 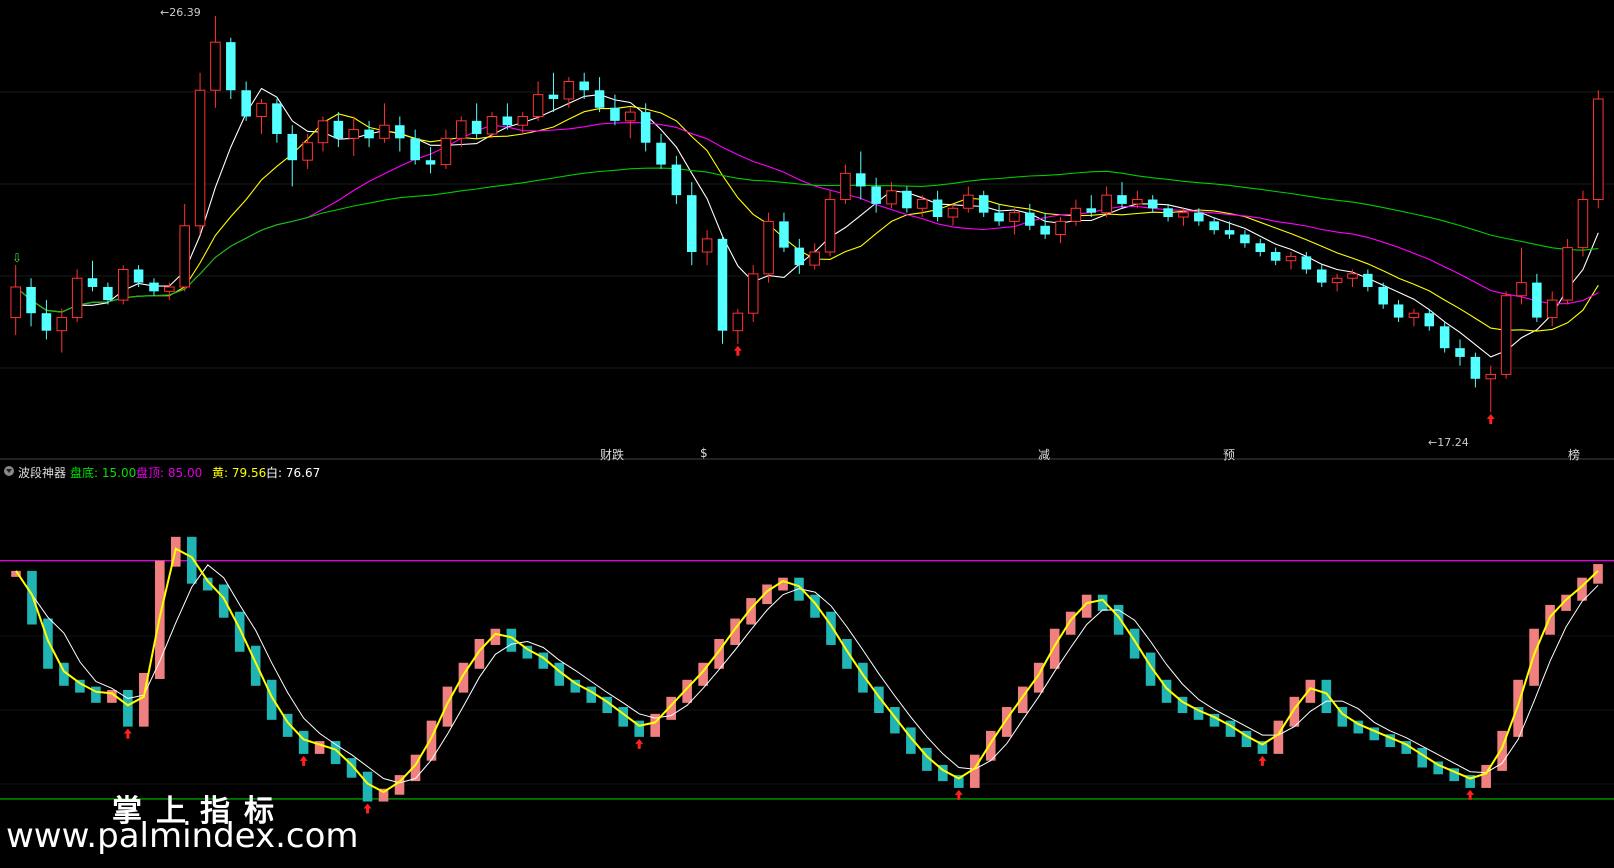 I want to click on watermark-url: www.palmindex.com, so click(x=182, y=836).